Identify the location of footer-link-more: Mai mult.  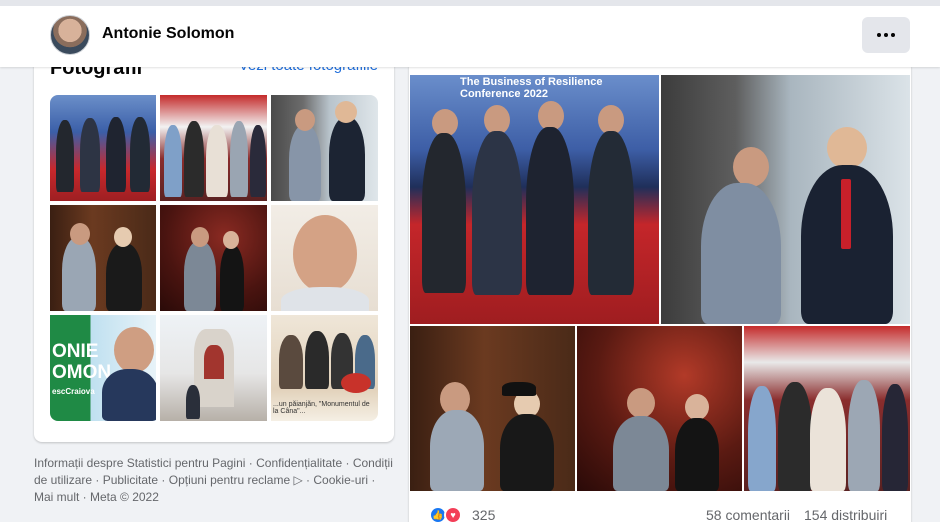
(56, 497).